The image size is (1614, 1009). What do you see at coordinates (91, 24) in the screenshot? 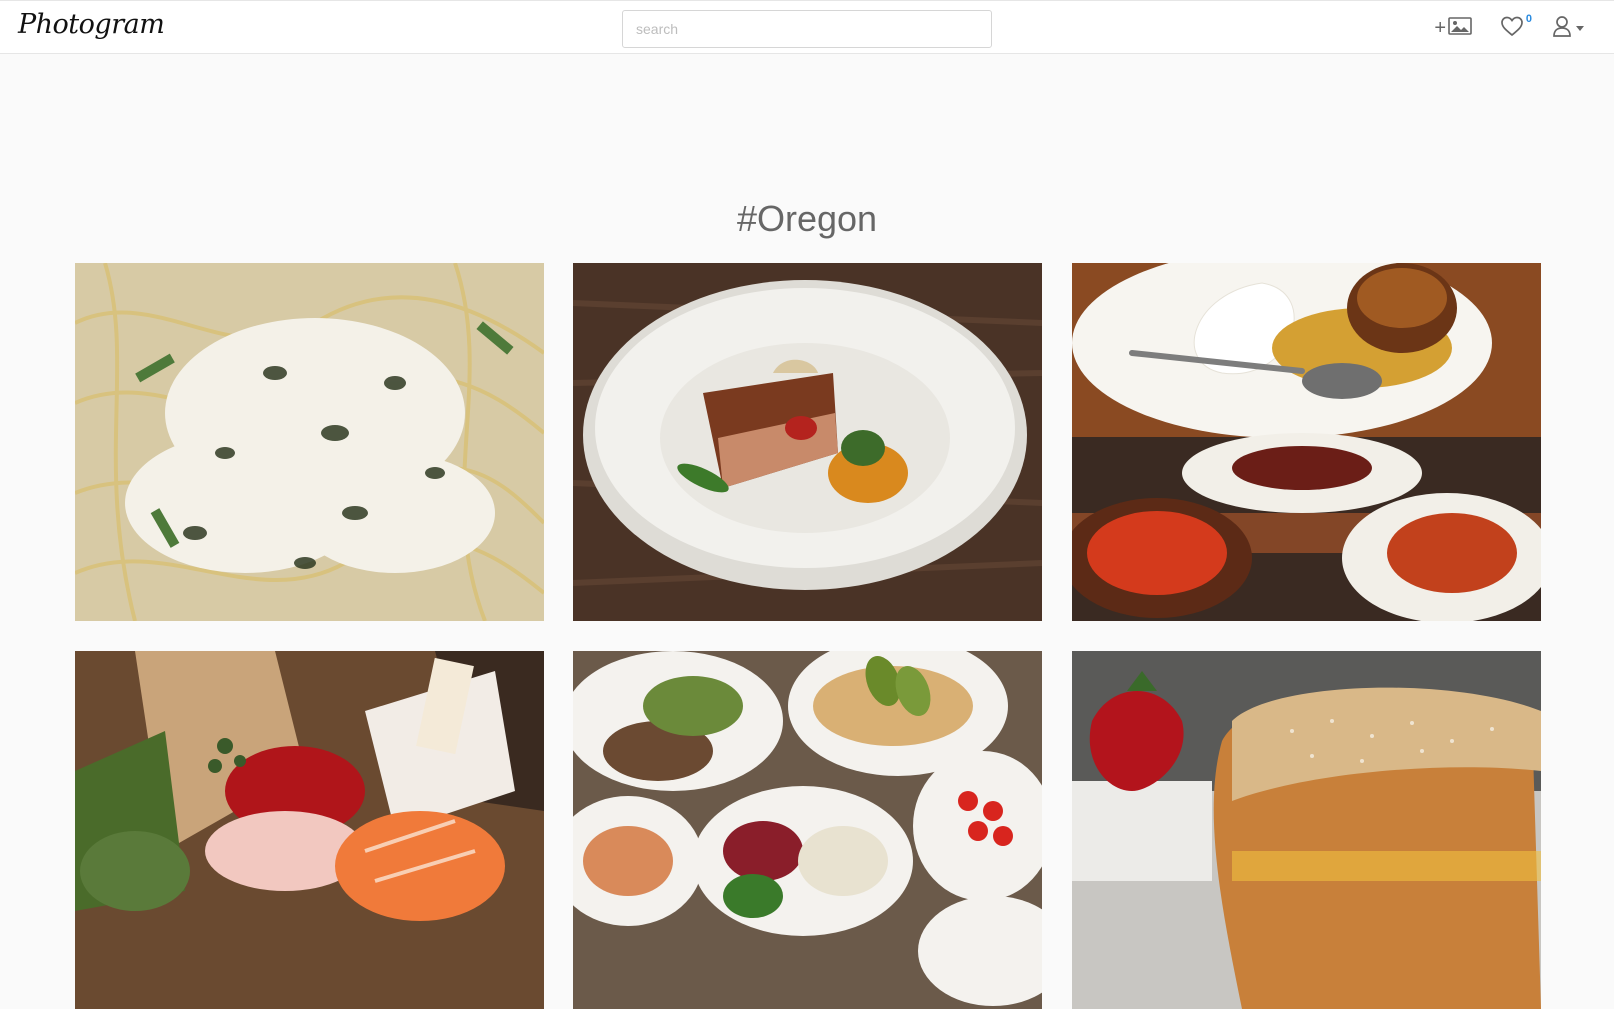
I see `brand-logo: Photogram` at bounding box center [91, 24].